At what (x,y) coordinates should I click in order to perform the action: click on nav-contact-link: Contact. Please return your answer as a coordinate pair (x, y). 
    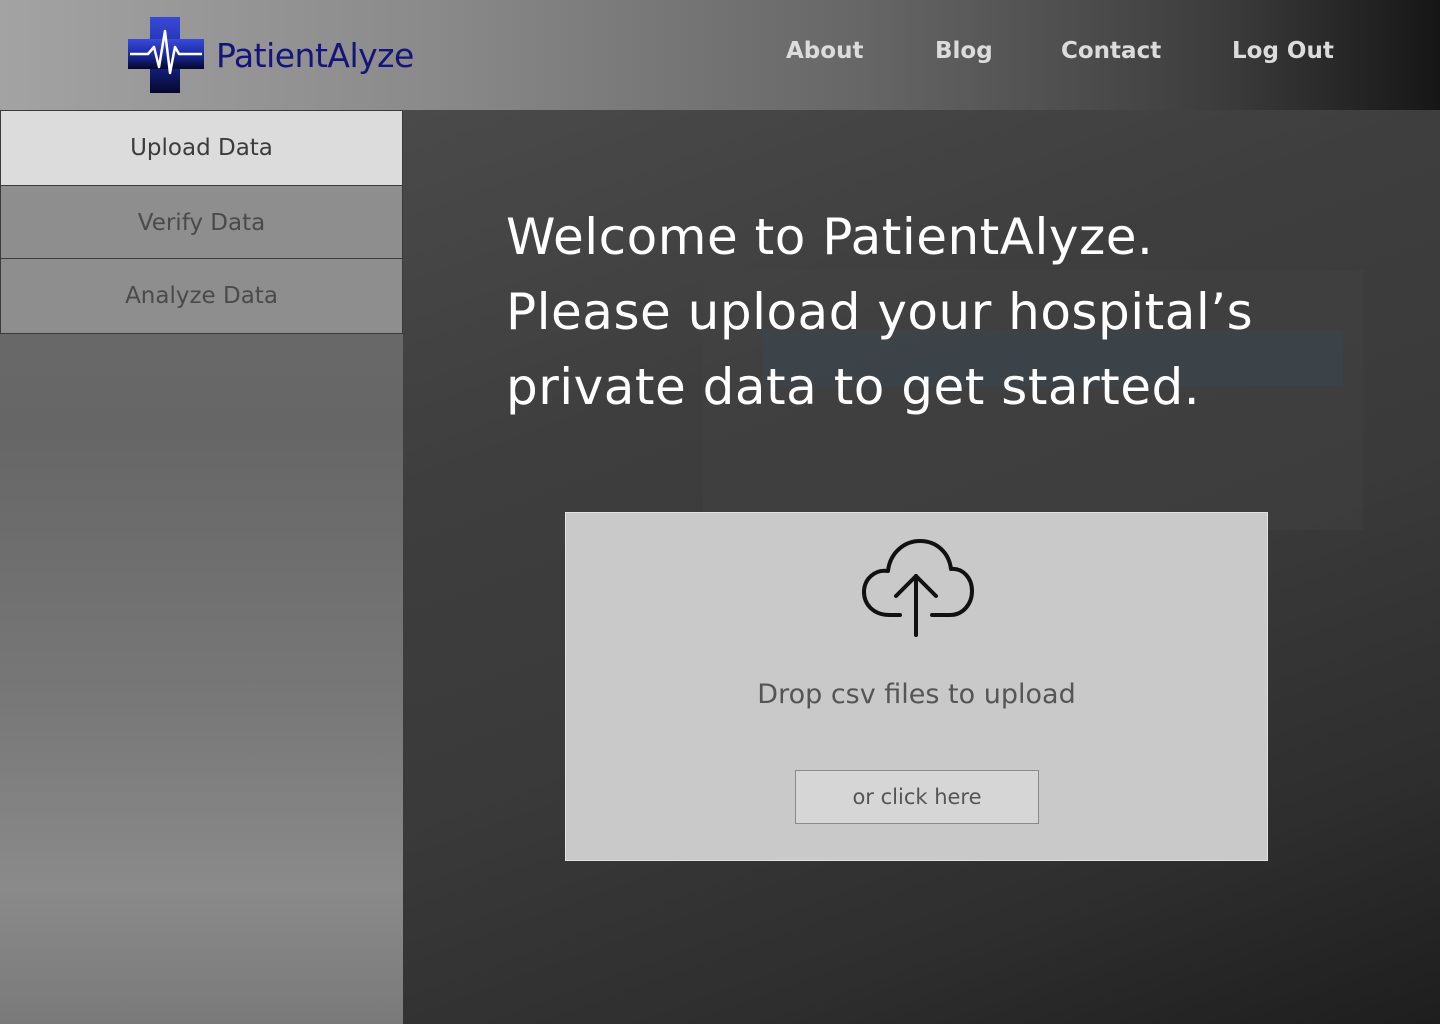
    Looking at the image, I should click on (1111, 51).